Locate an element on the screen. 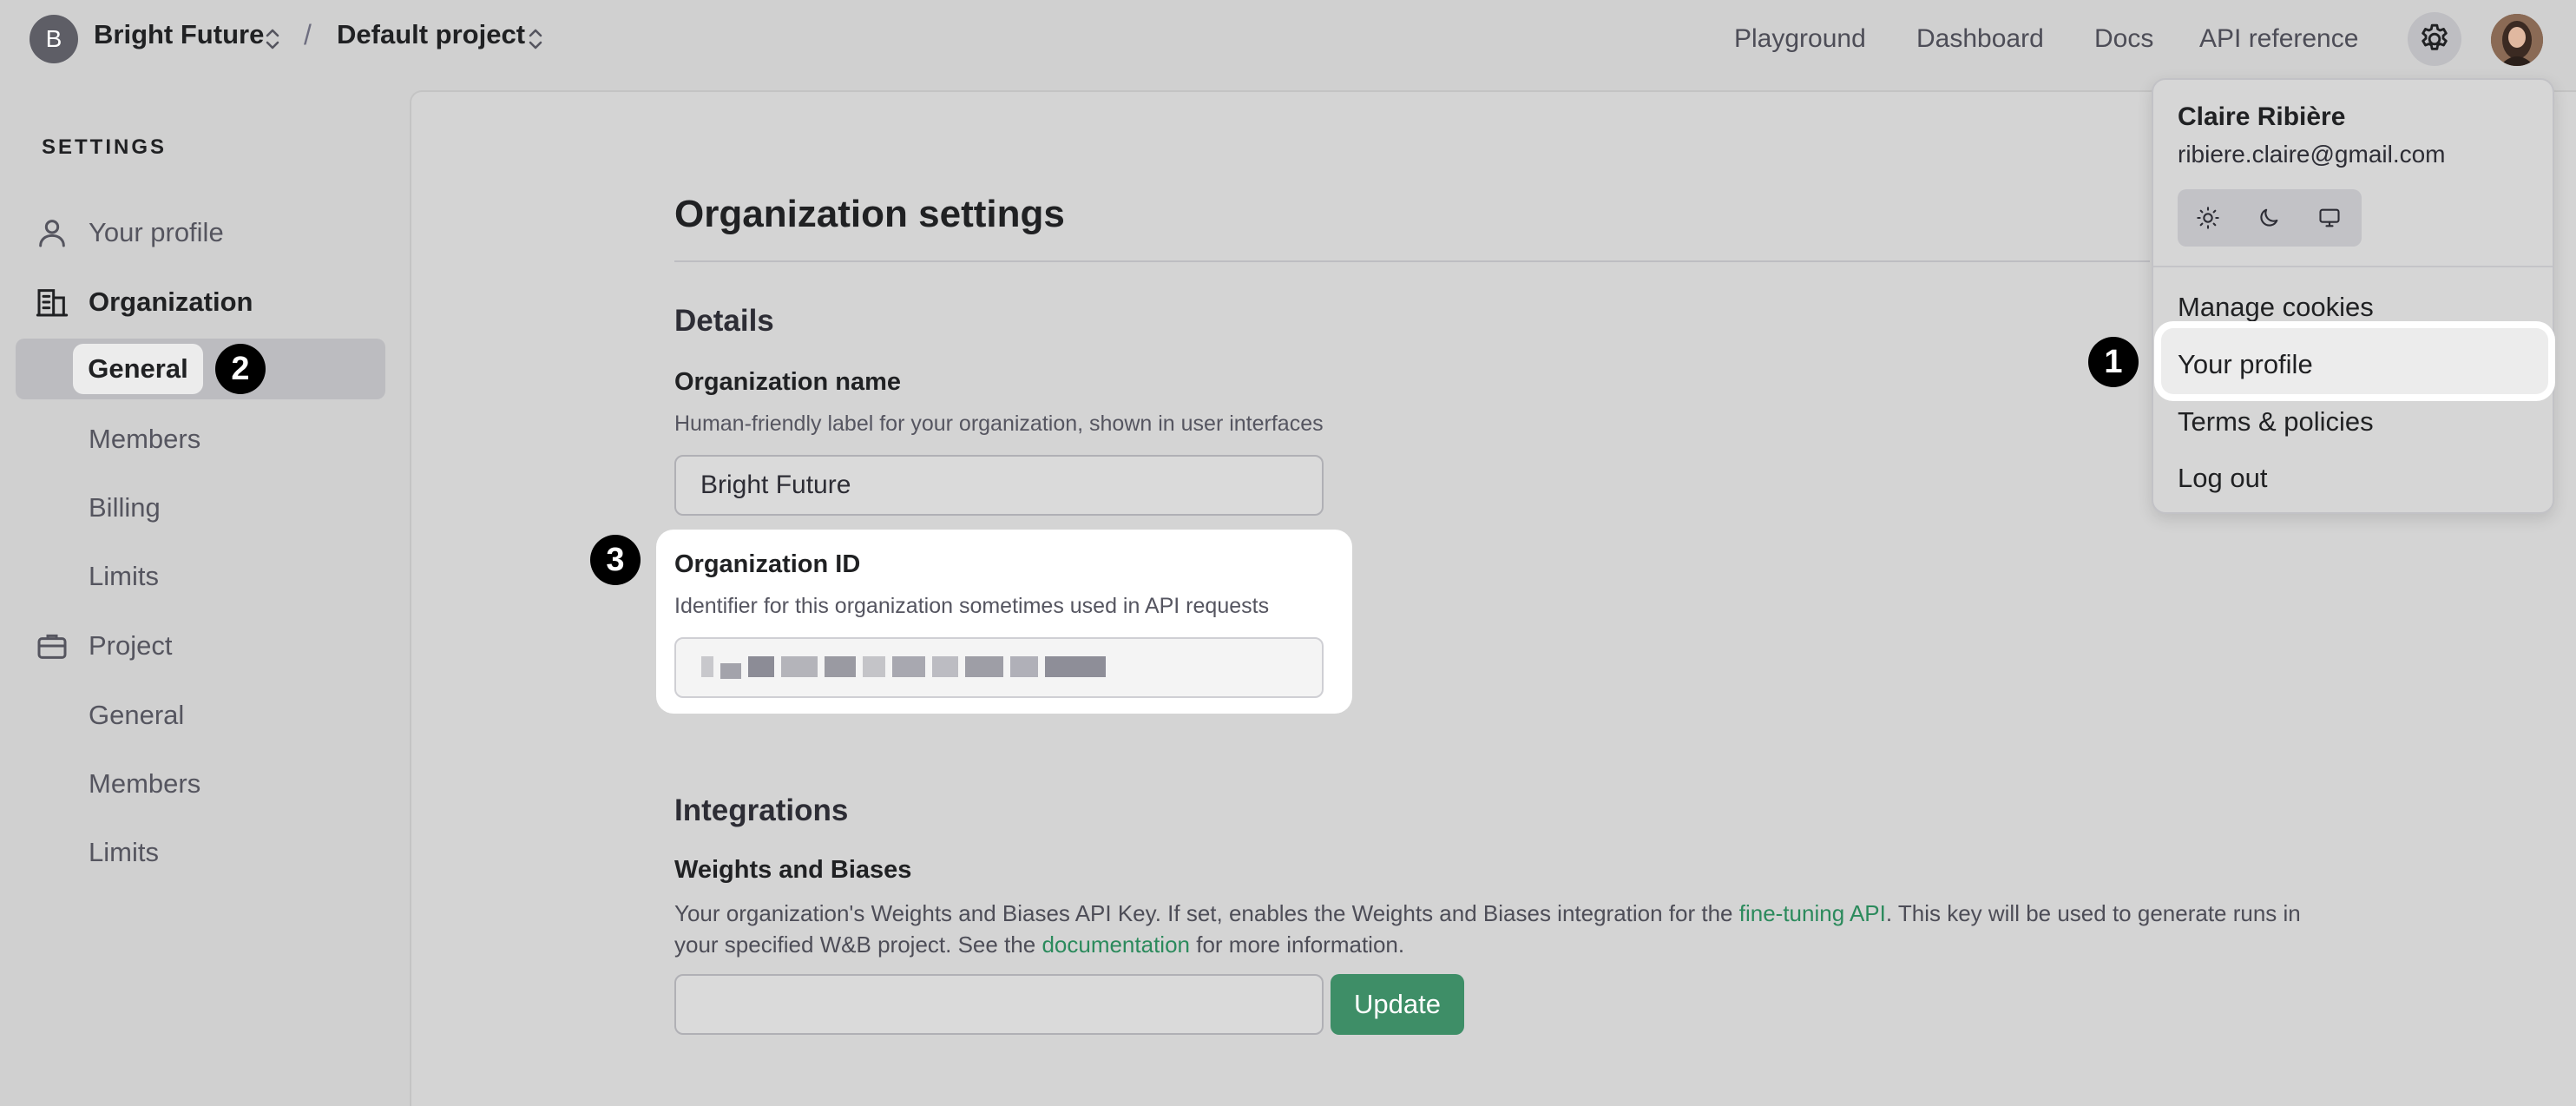  nav-dashboard: Dashboard is located at coordinates (1980, 39).